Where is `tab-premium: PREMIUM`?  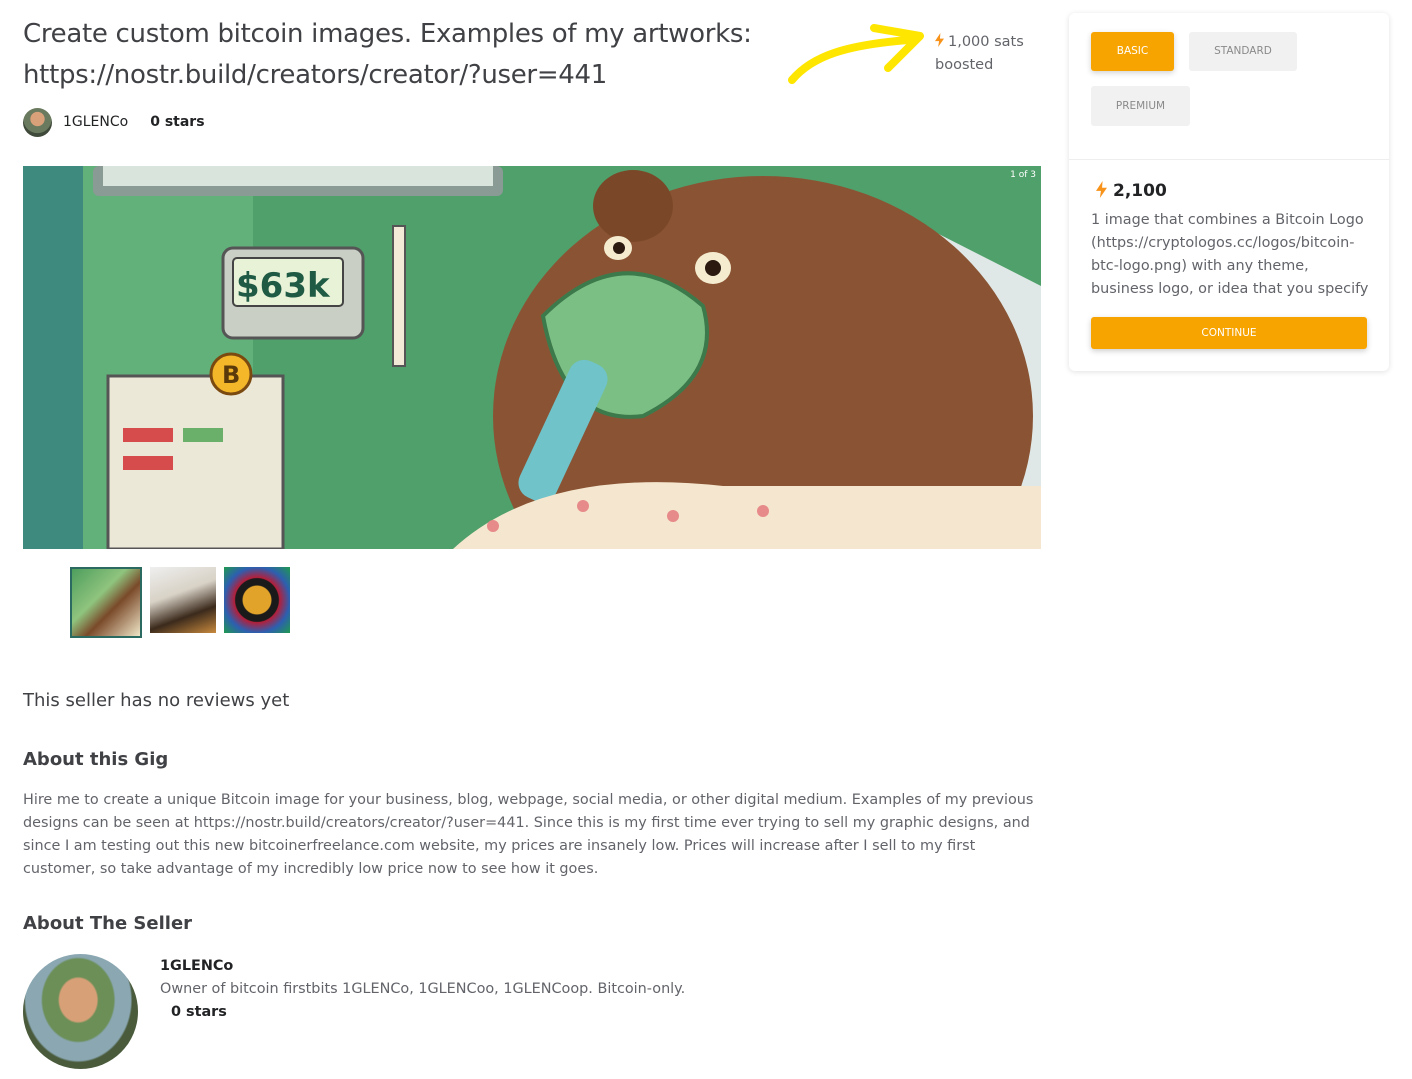
tab-premium: PREMIUM is located at coordinates (1140, 106).